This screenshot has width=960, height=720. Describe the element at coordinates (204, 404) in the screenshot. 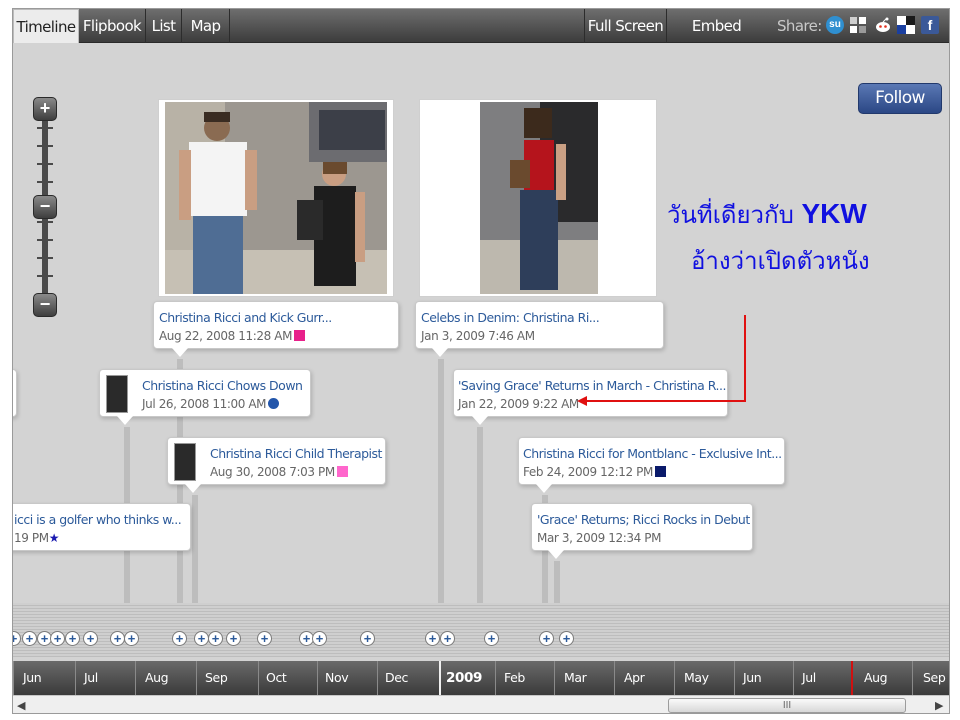

I see `event-date-text: Jul 26, 2008 11:00 AM` at that location.